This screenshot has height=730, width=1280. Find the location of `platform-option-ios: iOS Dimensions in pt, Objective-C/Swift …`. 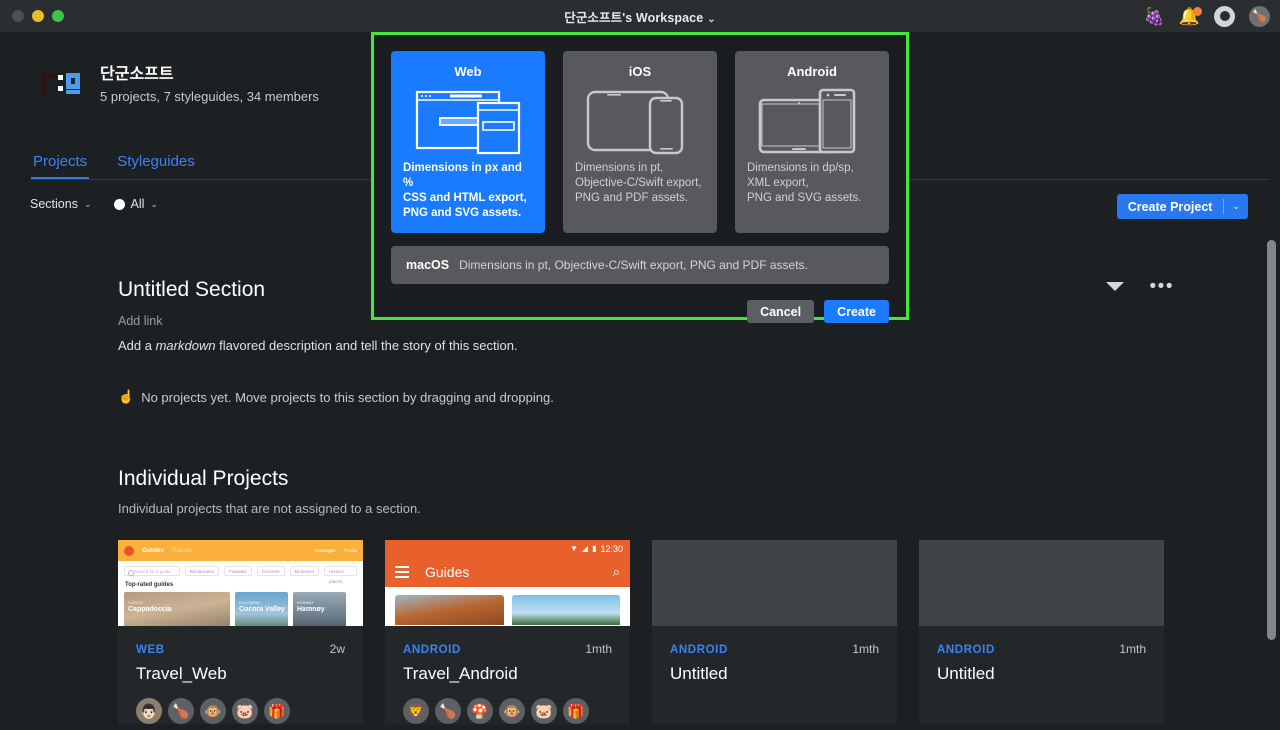

platform-option-ios: iOS Dimensions in pt, Objective-C/Swift … is located at coordinates (640, 142).